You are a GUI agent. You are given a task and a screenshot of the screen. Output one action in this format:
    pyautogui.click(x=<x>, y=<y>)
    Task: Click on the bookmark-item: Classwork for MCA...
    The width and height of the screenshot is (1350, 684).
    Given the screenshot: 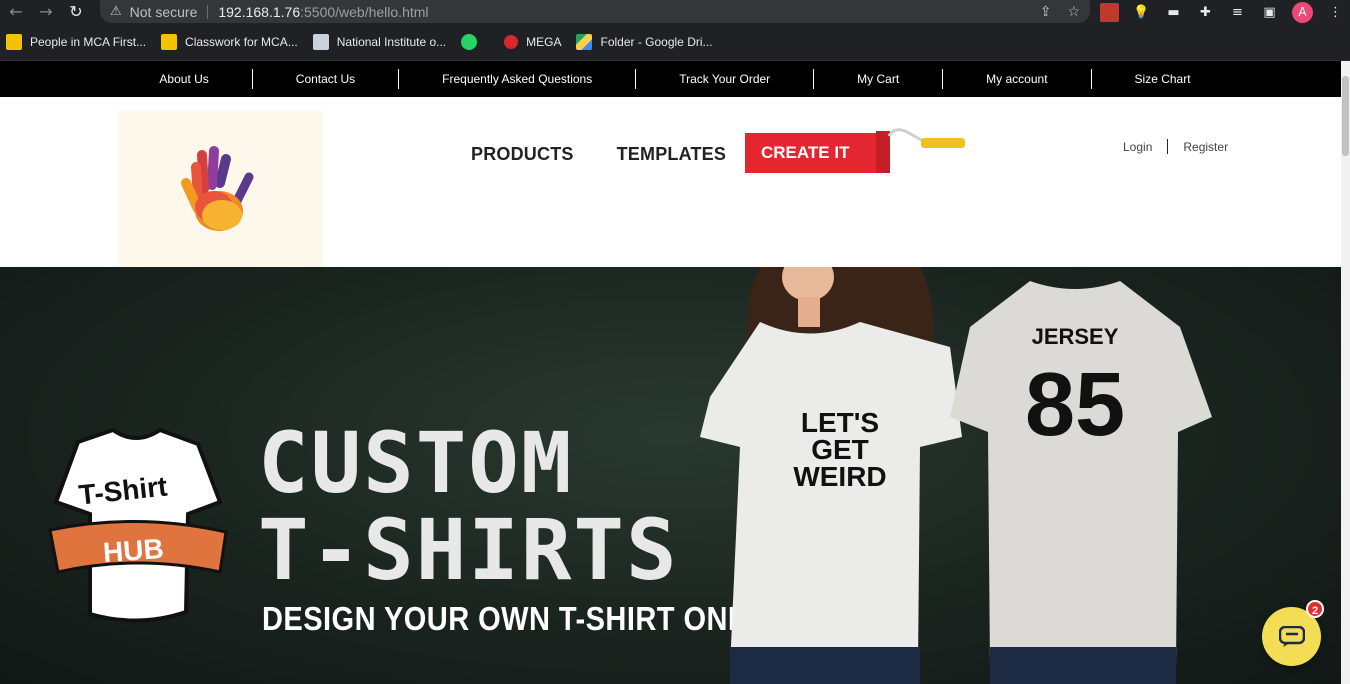 What is the action you would take?
    pyautogui.click(x=229, y=42)
    